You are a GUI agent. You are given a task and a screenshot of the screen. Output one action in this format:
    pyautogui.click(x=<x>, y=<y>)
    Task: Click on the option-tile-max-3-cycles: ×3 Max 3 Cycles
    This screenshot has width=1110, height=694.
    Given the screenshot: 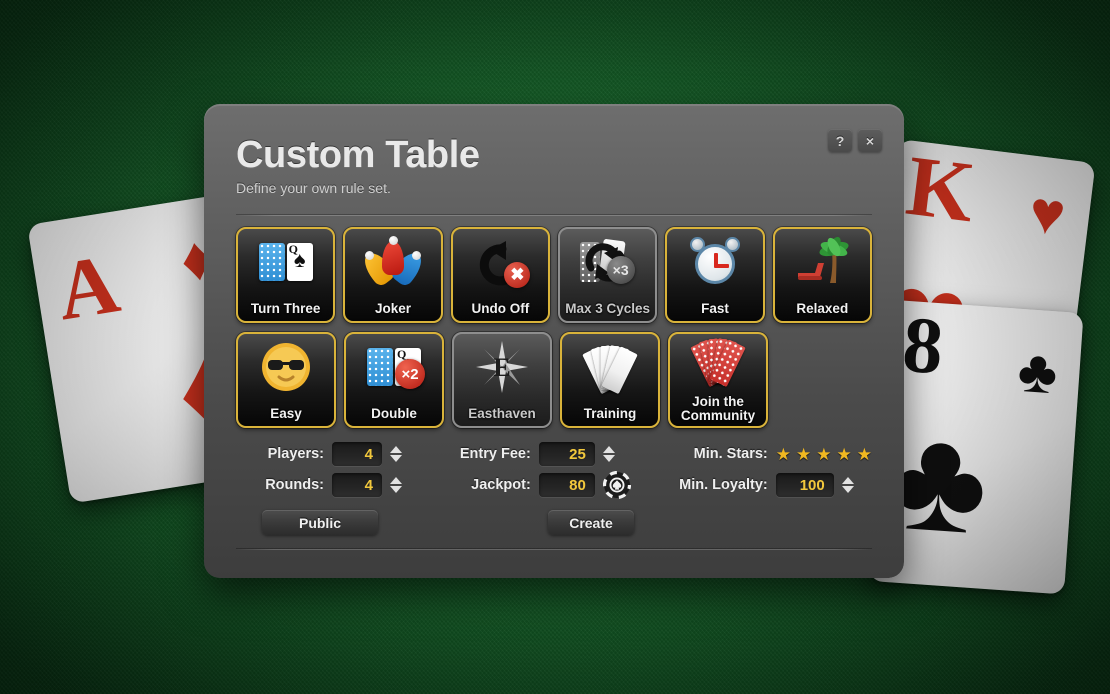 What is the action you would take?
    pyautogui.click(x=607, y=275)
    